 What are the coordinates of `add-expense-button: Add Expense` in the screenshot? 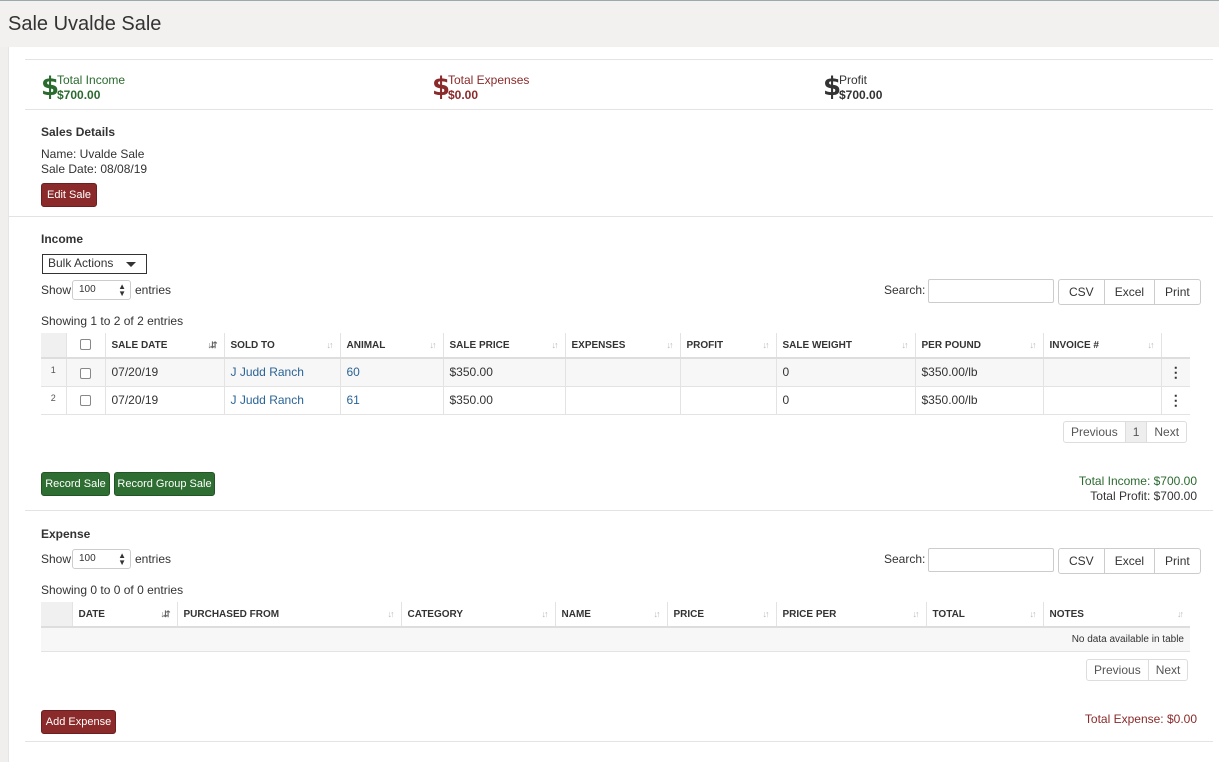 It's located at (78, 722).